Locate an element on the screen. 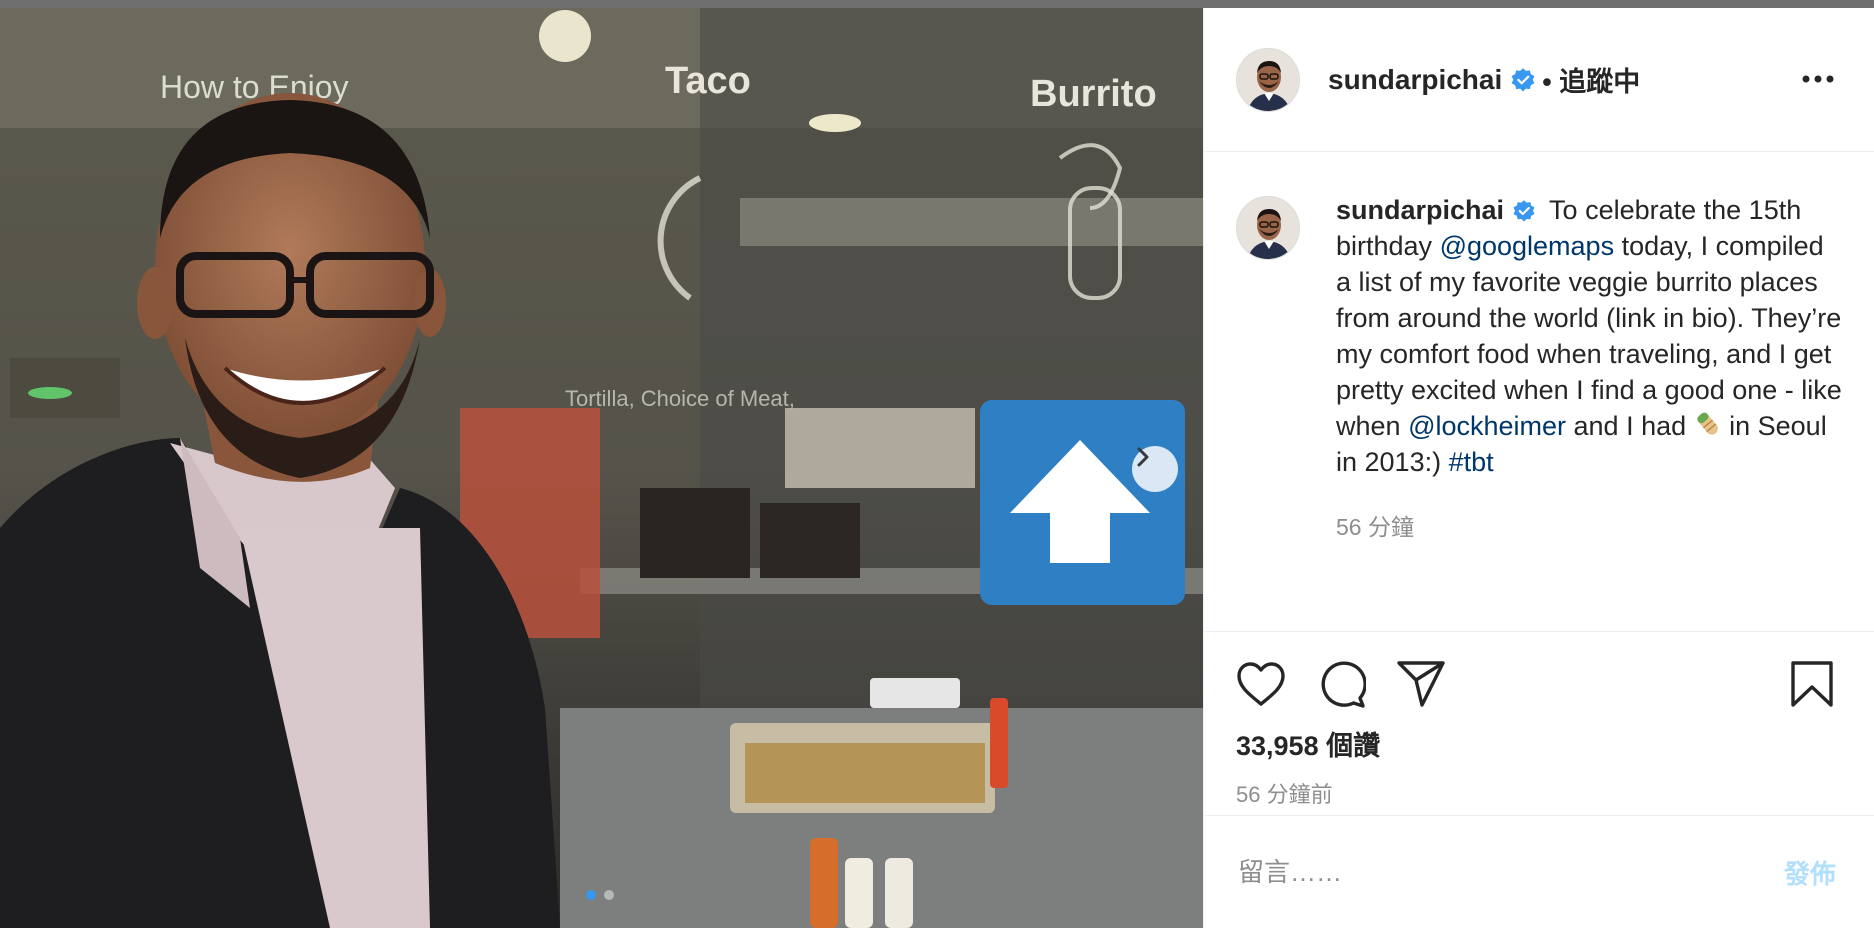 The image size is (1874, 928). carousel-dot-active is located at coordinates (591, 895).